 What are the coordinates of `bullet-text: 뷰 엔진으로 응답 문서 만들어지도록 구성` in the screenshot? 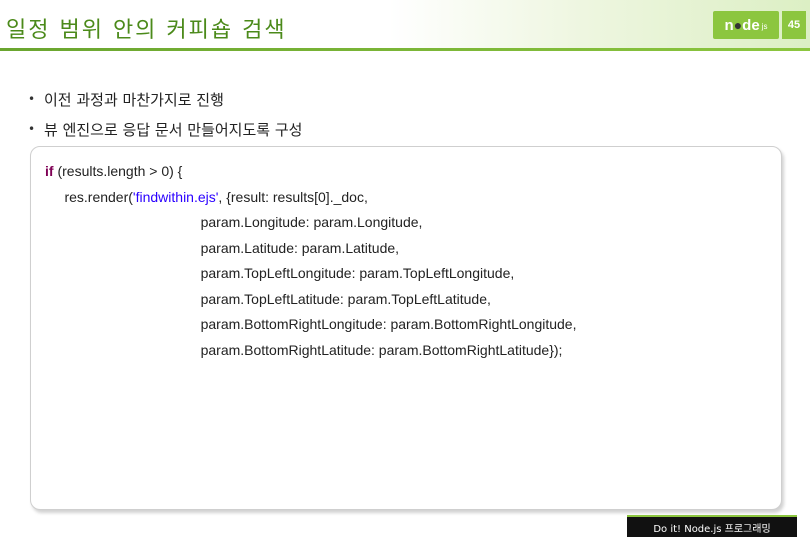 It's located at (173, 129).